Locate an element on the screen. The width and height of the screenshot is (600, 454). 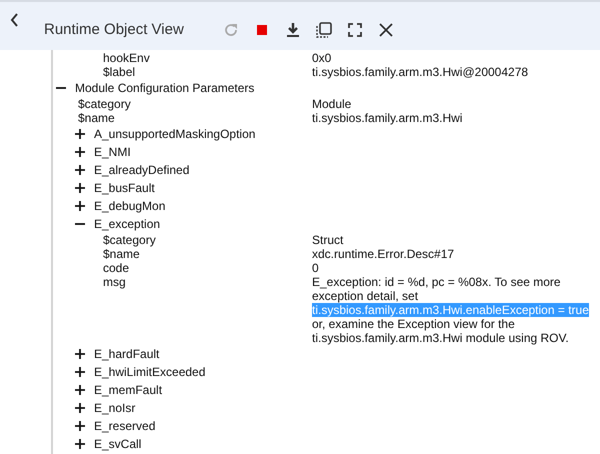
property-name: code is located at coordinates (116, 268).